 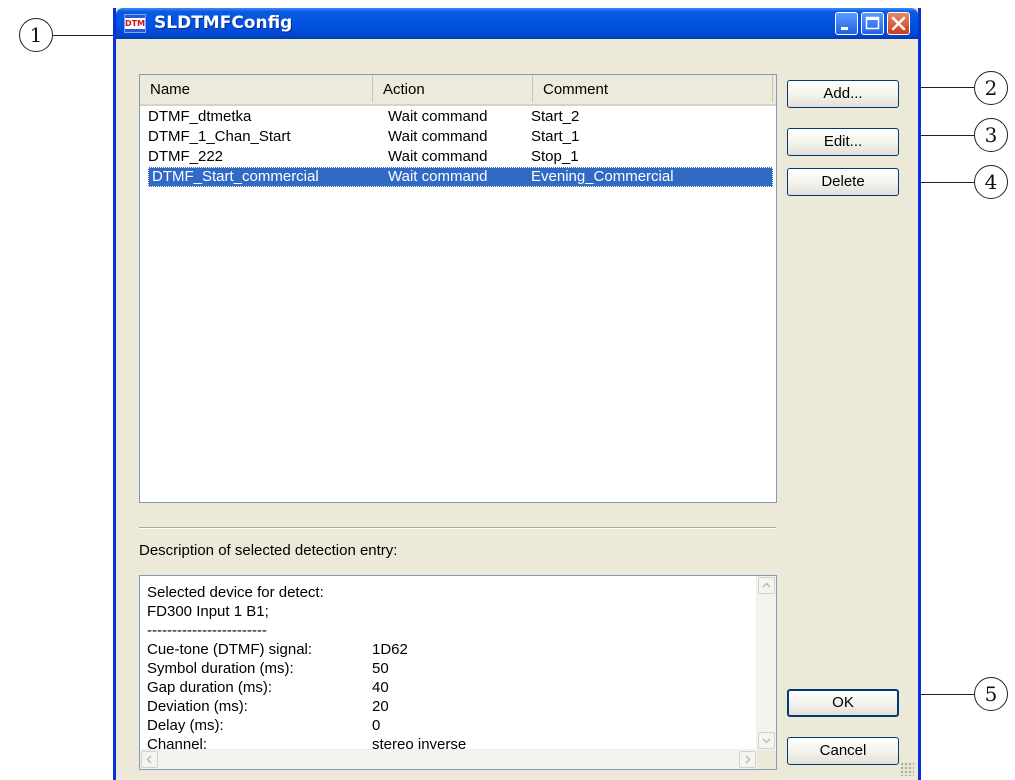 I want to click on callout-number: 2, so click(x=991, y=88).